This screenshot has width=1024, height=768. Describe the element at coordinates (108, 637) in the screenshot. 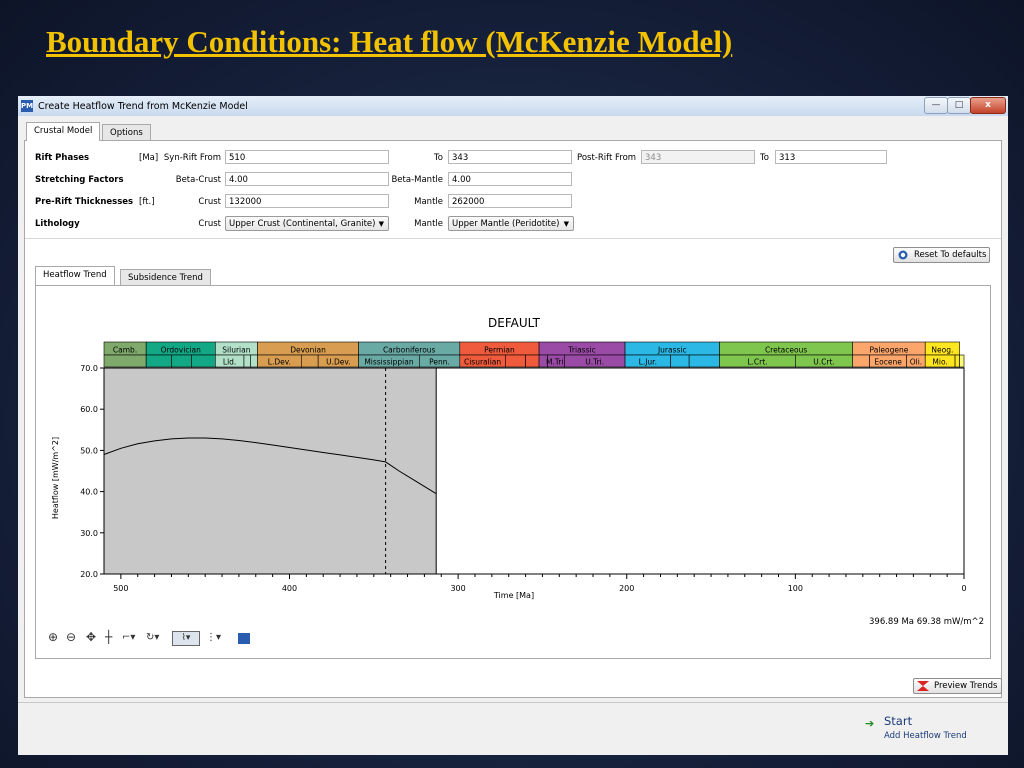

I see `crosshair-icon: ┼` at that location.